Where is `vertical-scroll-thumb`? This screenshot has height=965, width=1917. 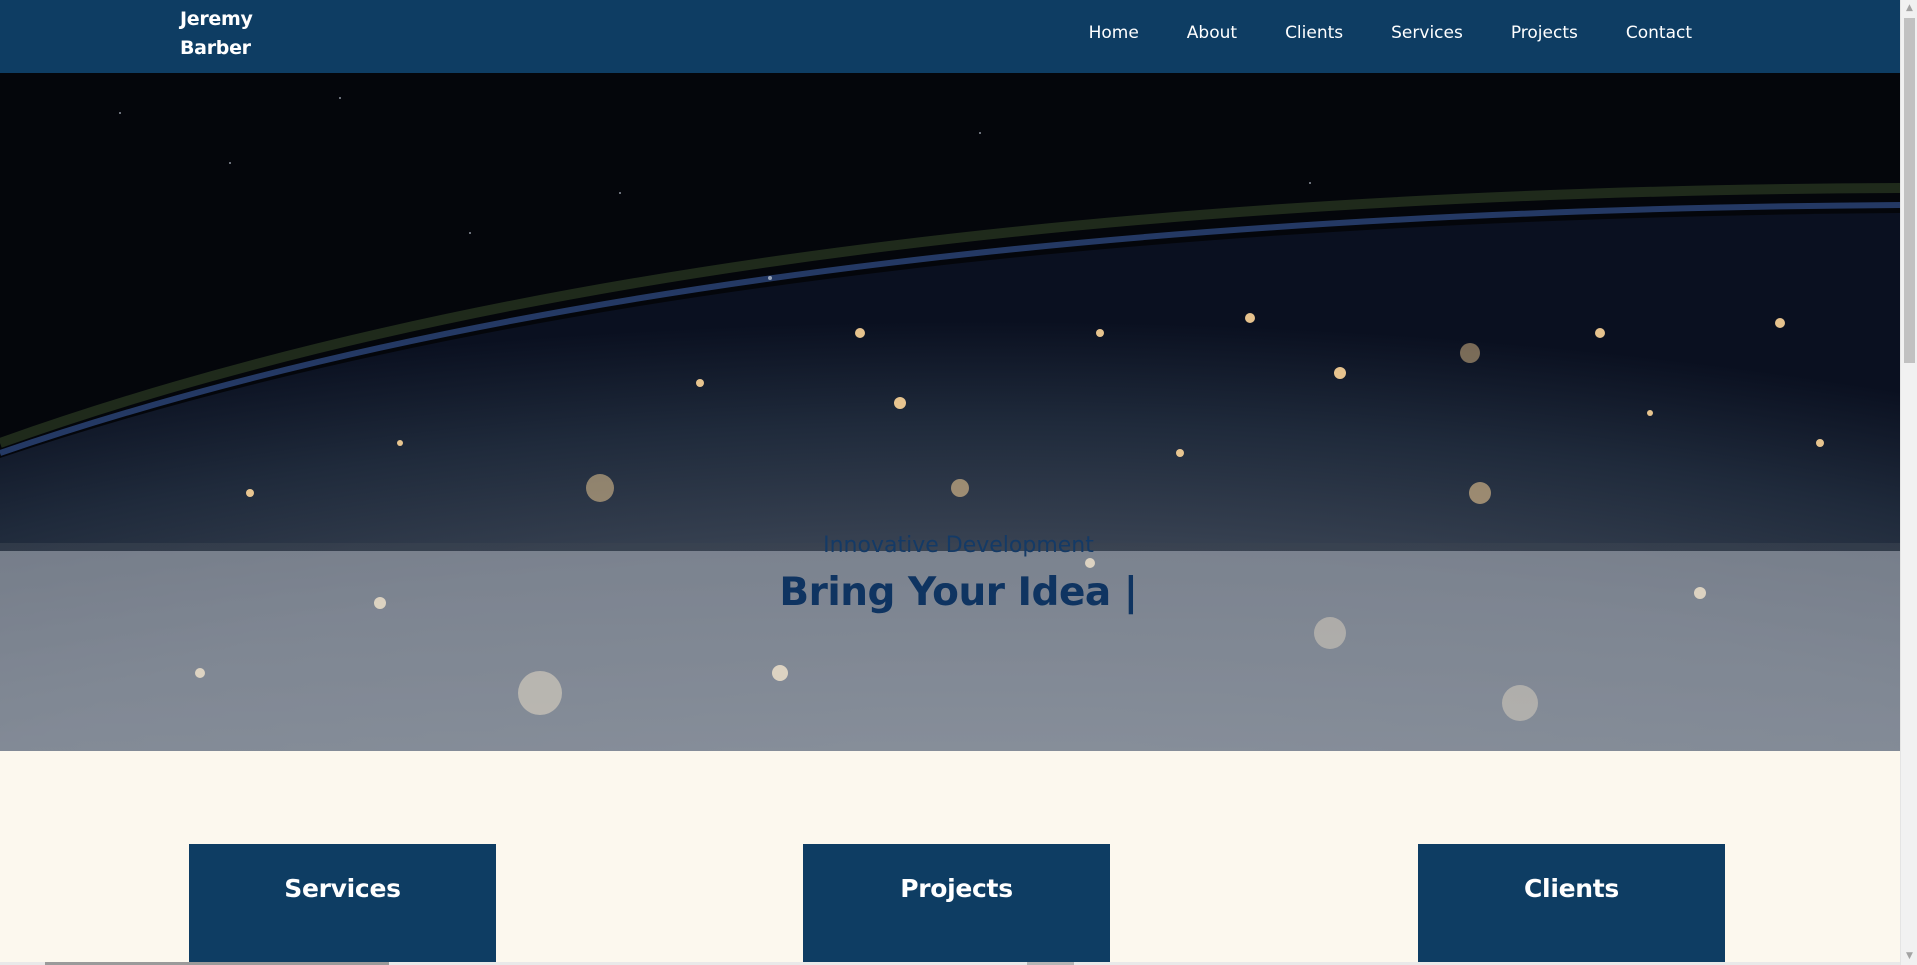
vertical-scroll-thumb is located at coordinates (1909, 190).